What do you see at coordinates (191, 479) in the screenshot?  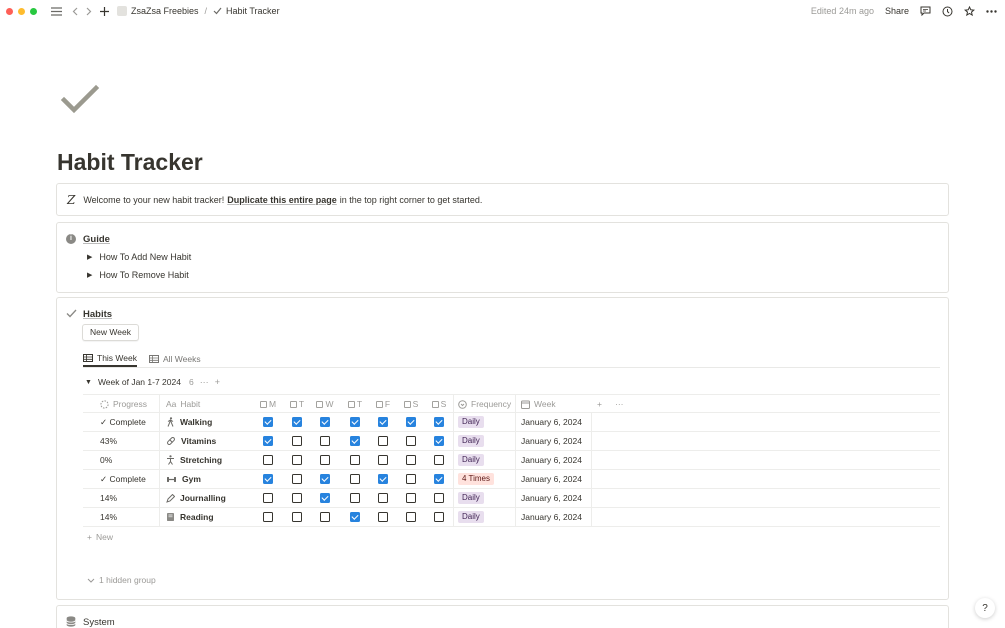 I see `habit-name: Gym` at bounding box center [191, 479].